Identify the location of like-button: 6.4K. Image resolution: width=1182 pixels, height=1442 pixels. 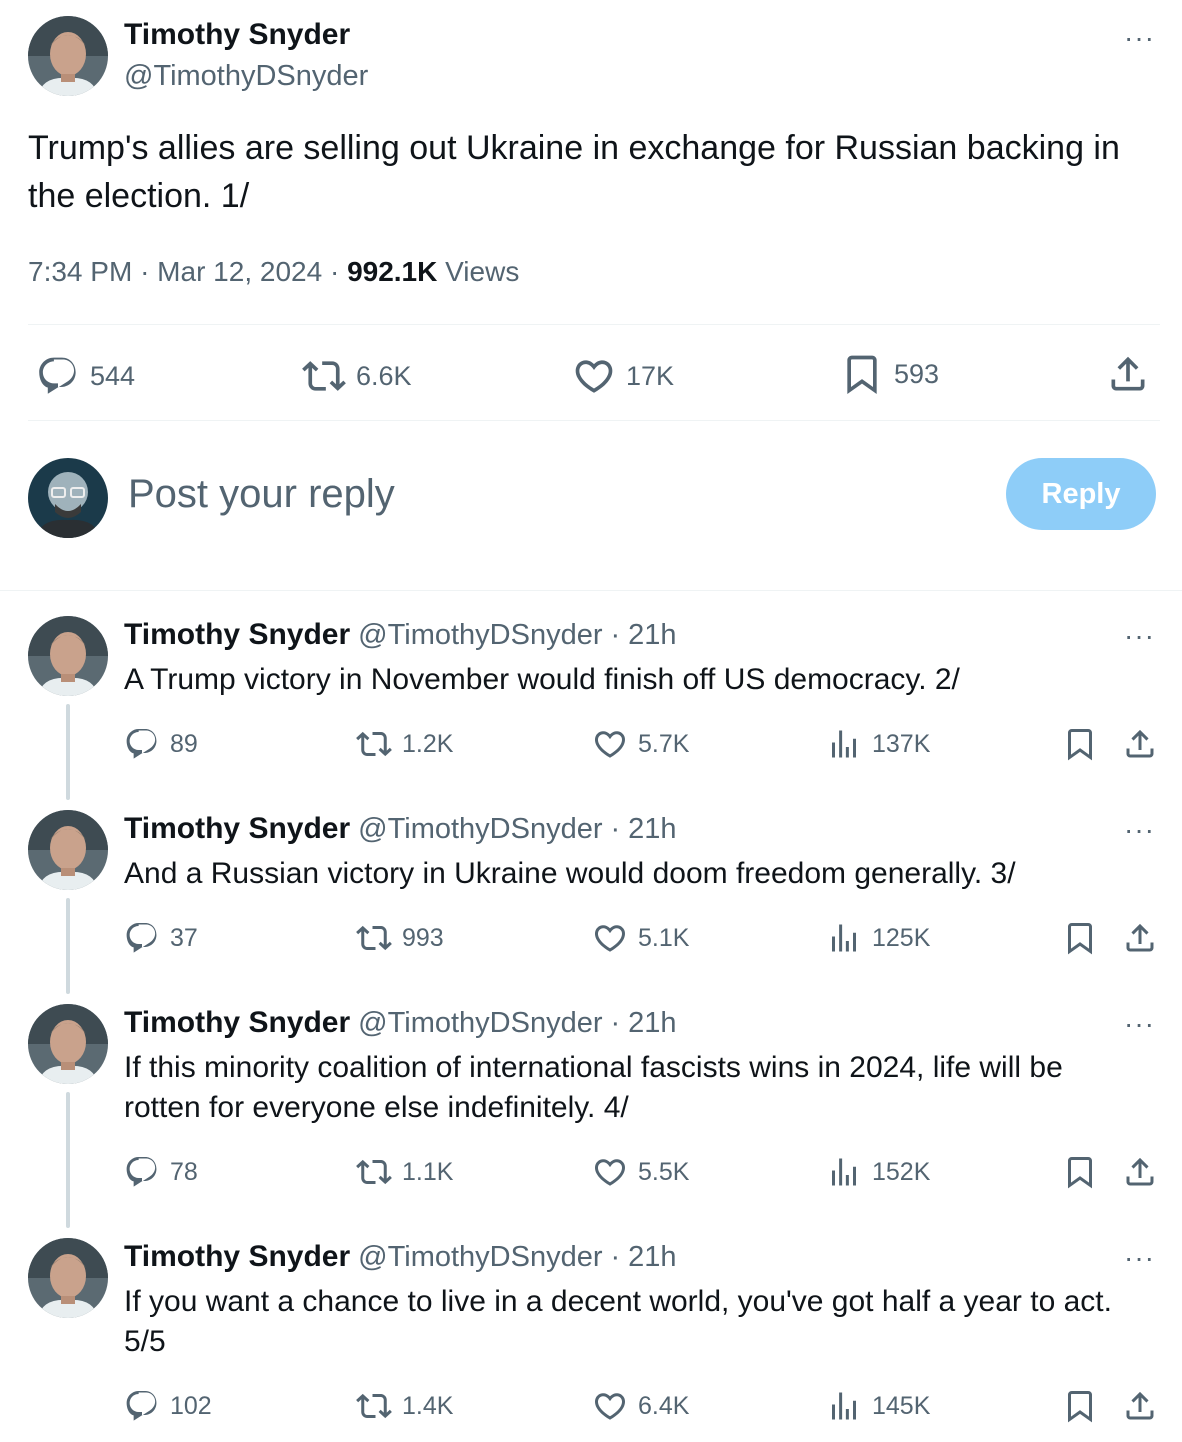
(640, 1406).